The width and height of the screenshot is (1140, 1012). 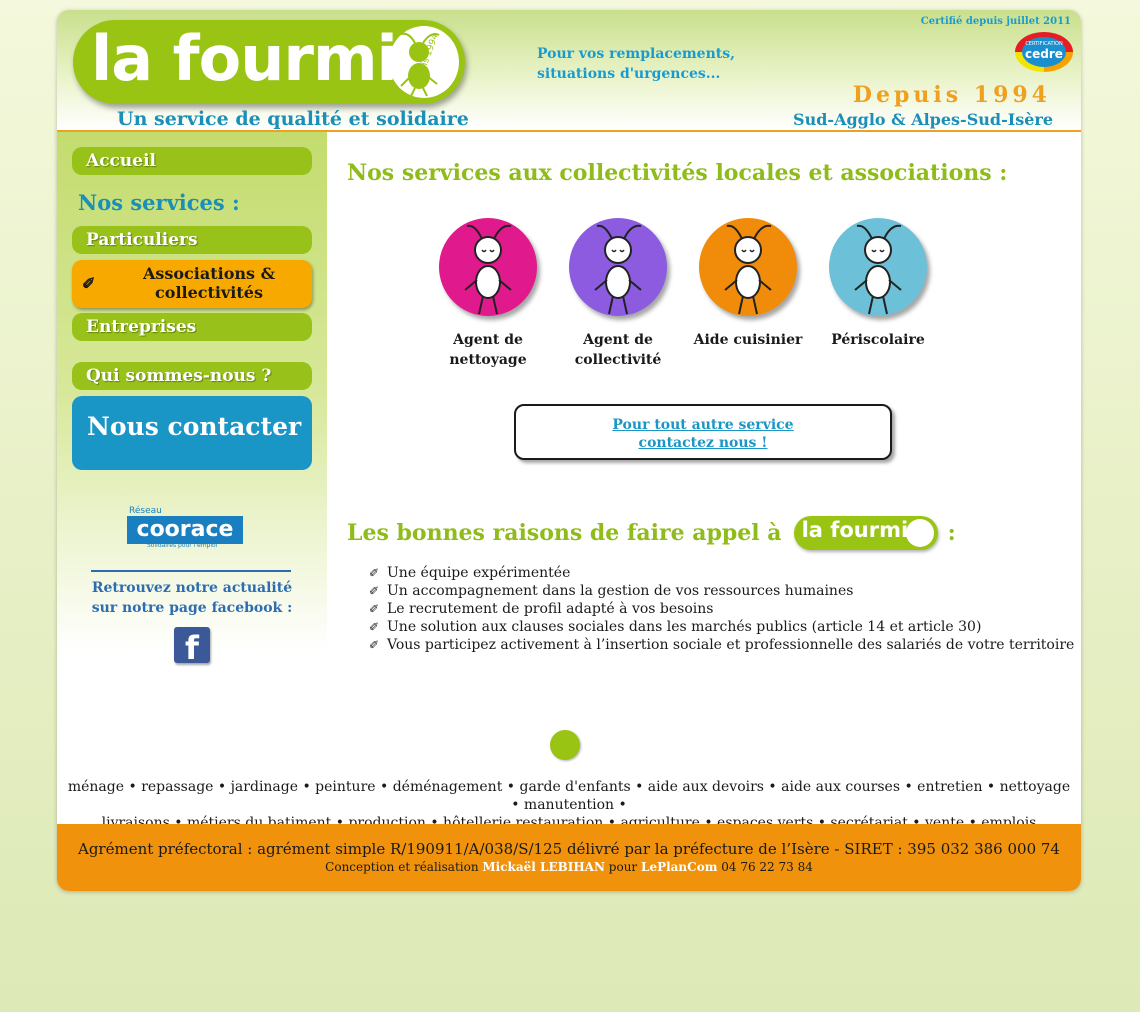 I want to click on since-1994: Depuis 1994, so click(x=951, y=95).